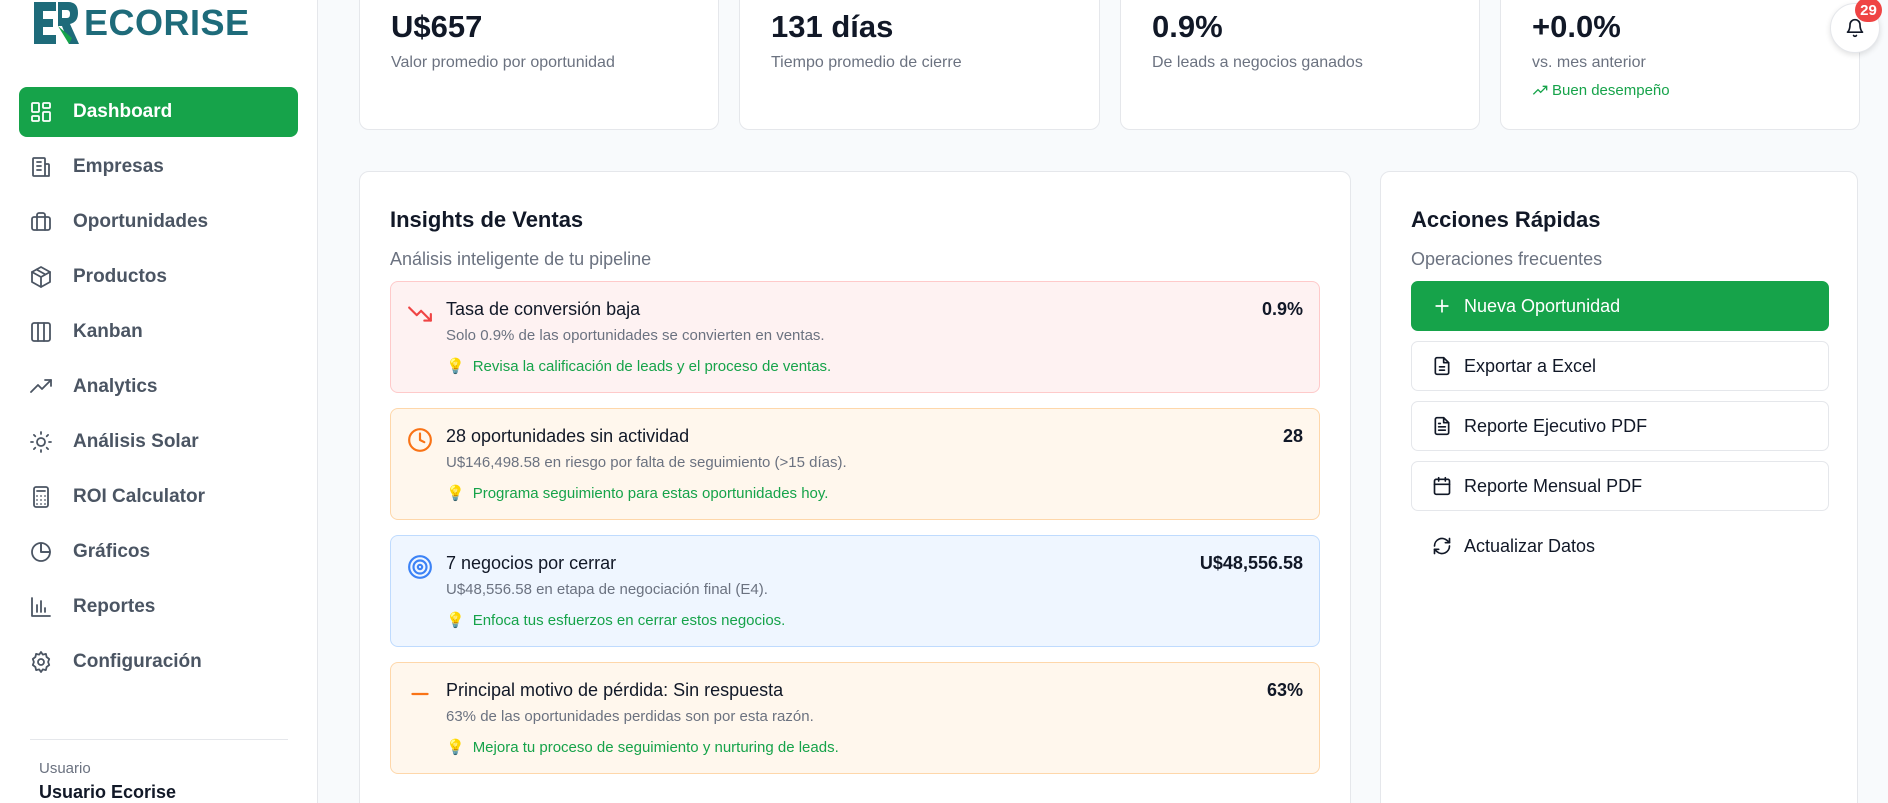 This screenshot has height=803, width=1888. Describe the element at coordinates (1542, 305) in the screenshot. I see `button-label: Nueva Oportunidad` at that location.